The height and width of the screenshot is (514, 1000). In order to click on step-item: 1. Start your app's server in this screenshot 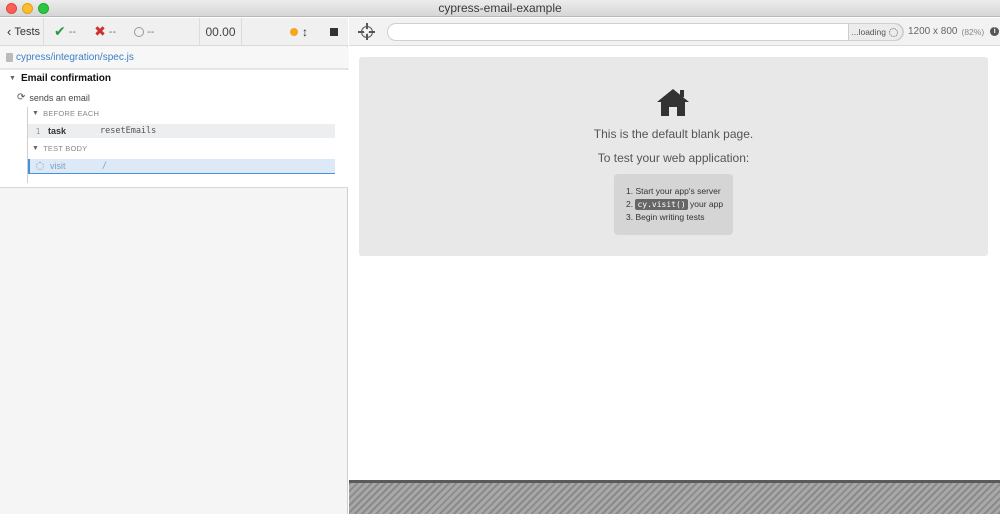, I will do `click(673, 191)`.